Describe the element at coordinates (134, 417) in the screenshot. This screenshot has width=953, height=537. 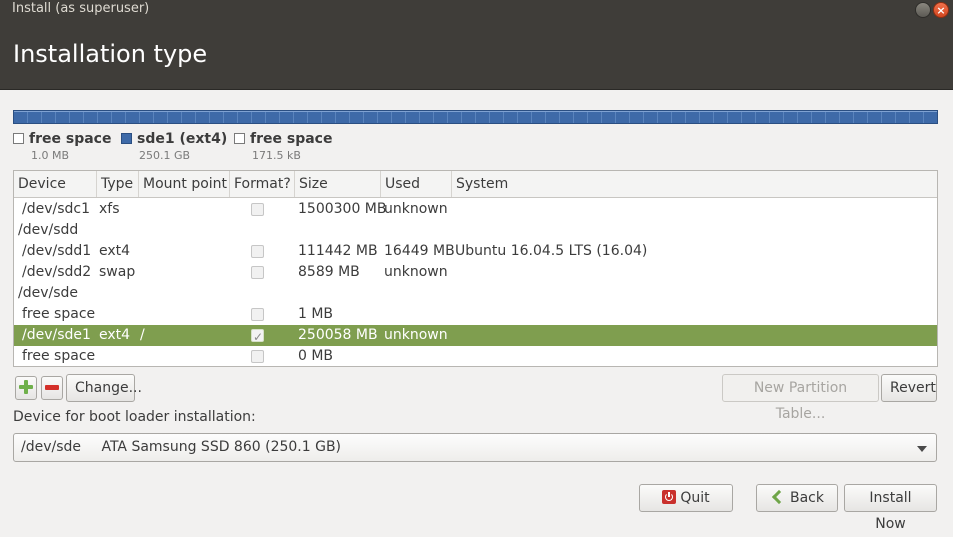
I see `bootloader-label: Device for boot loader installation:` at that location.